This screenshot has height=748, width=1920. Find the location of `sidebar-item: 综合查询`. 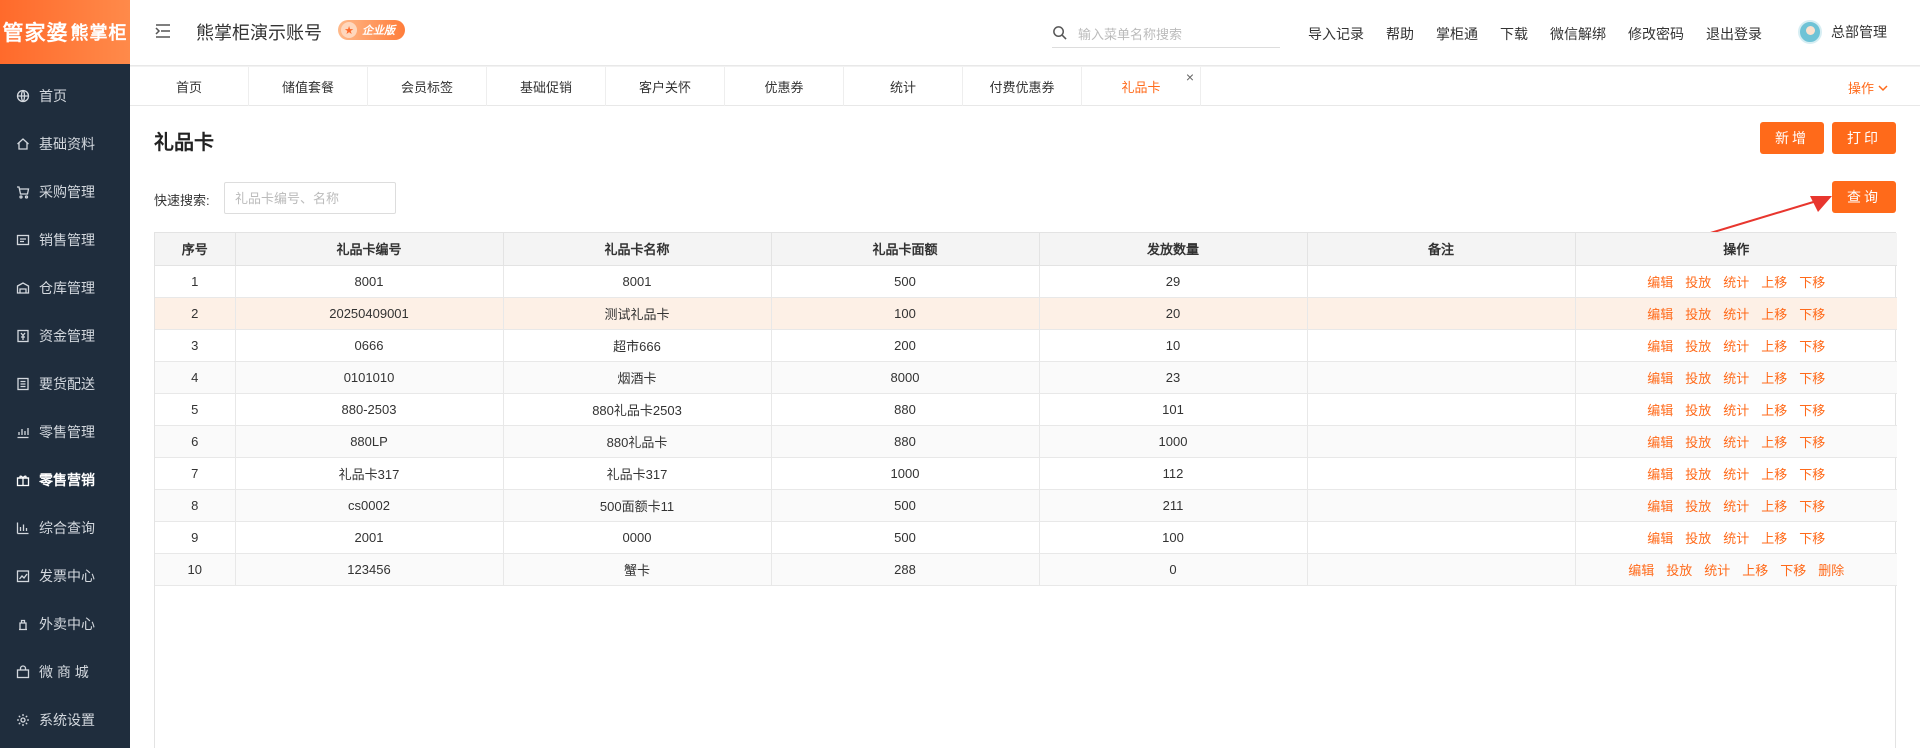

sidebar-item: 综合查询 is located at coordinates (65, 528).